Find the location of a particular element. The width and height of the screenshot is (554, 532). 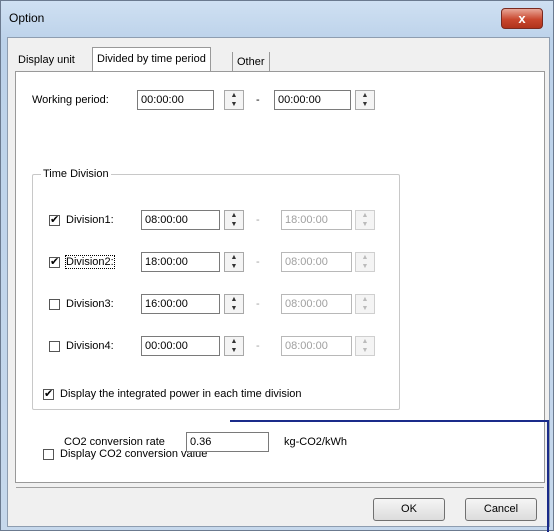

division3-end-input: 08:00:00 is located at coordinates (316, 304).